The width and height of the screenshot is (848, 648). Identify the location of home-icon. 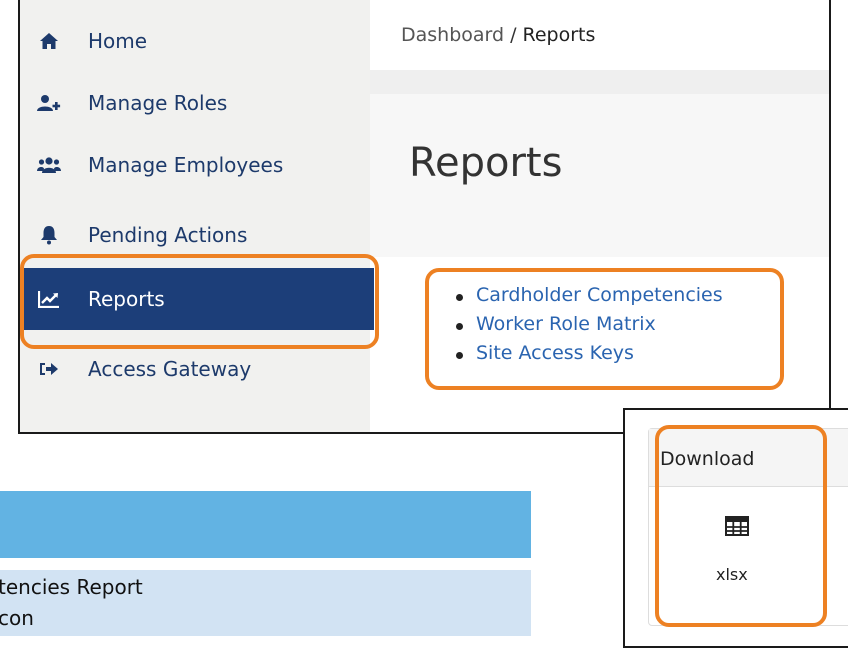
(49, 41).